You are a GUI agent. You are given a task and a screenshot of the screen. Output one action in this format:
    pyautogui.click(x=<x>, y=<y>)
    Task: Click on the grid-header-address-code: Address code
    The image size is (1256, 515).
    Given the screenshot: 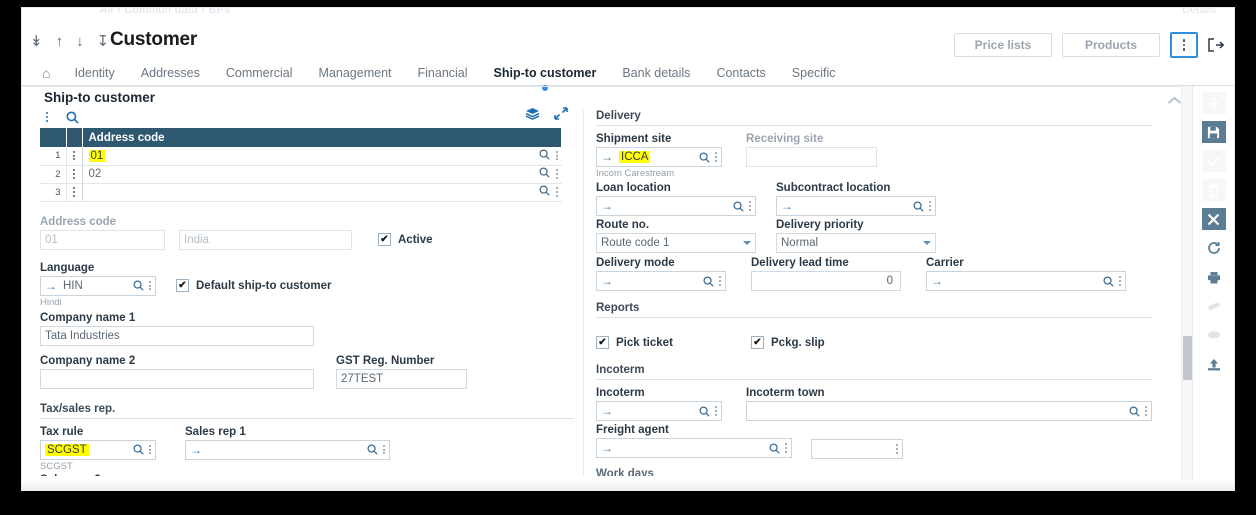 What is the action you would take?
    pyautogui.click(x=322, y=137)
    